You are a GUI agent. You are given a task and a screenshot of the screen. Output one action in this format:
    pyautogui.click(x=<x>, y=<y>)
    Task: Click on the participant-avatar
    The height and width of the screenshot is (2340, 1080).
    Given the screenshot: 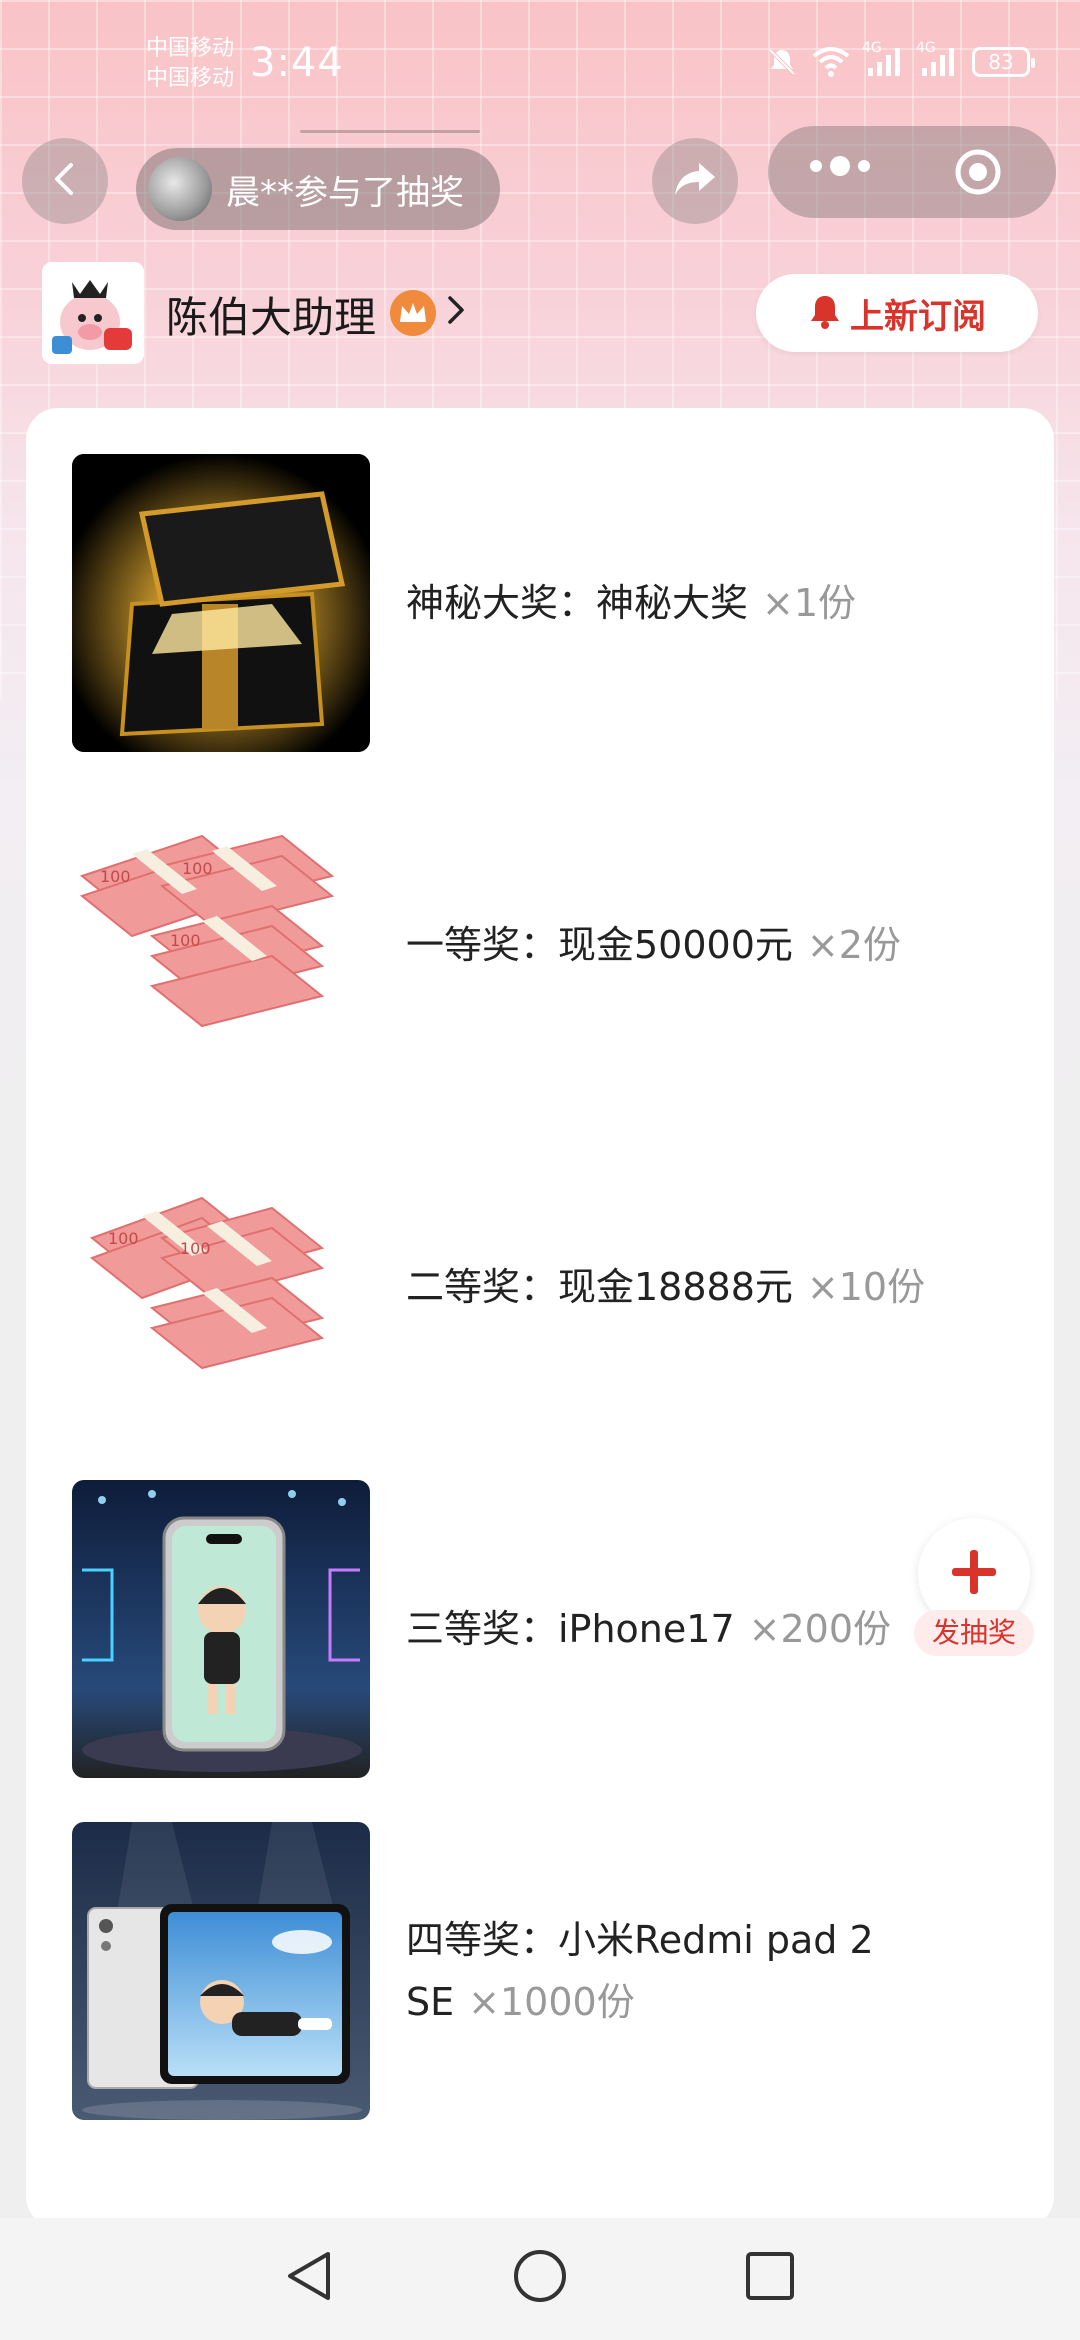 What is the action you would take?
    pyautogui.click(x=180, y=189)
    